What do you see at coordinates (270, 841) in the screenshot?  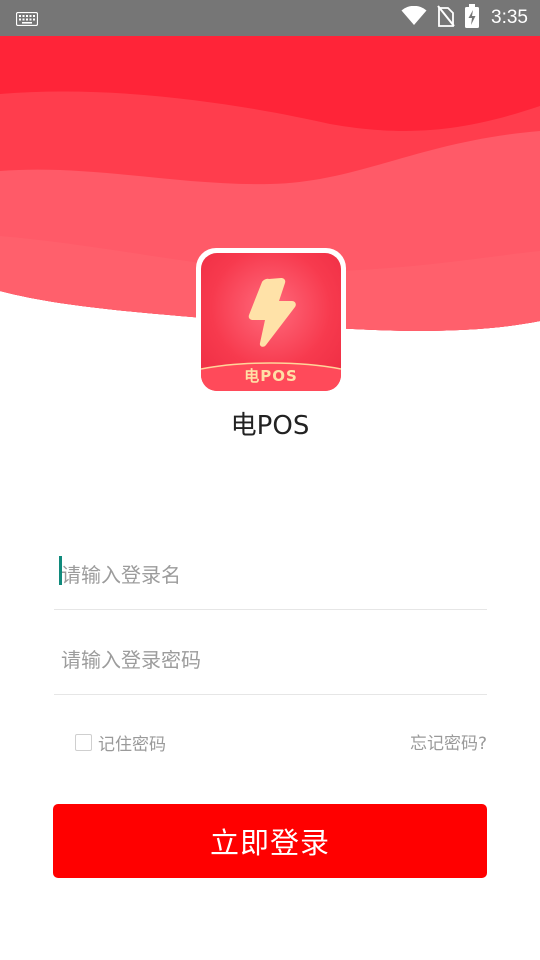 I see `login-button: 立即登录` at bounding box center [270, 841].